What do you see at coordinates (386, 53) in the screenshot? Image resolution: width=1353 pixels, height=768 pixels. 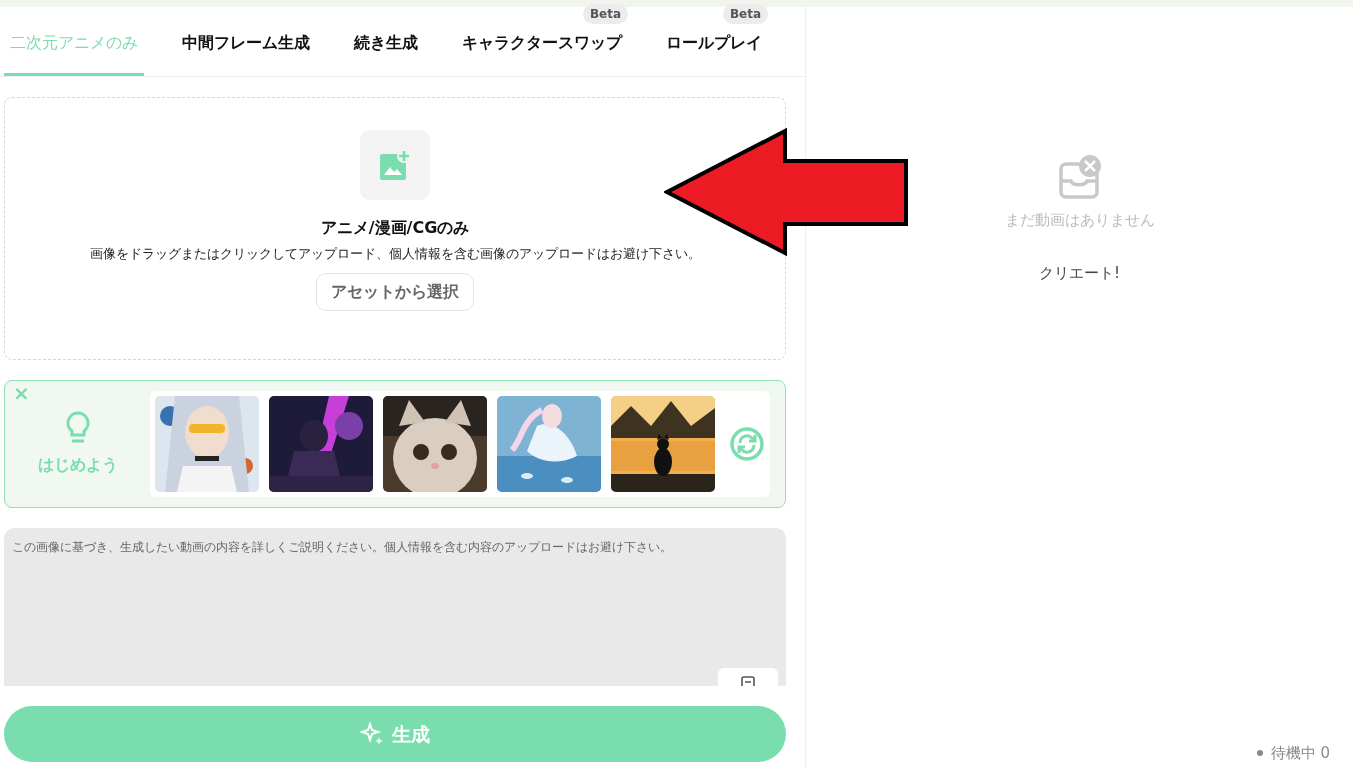 I see `tab: 続き生成` at bounding box center [386, 53].